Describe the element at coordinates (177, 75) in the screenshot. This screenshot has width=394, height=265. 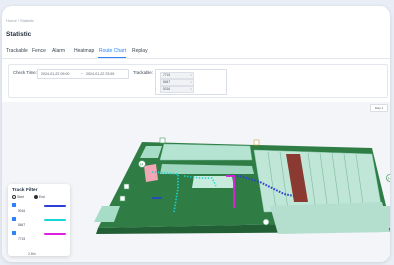
I see `trackable-chip: 7715 ×` at that location.